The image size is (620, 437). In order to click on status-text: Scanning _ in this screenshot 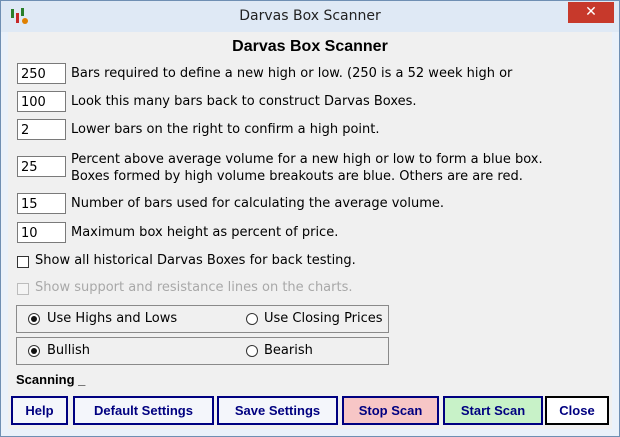, I will do `click(51, 379)`.